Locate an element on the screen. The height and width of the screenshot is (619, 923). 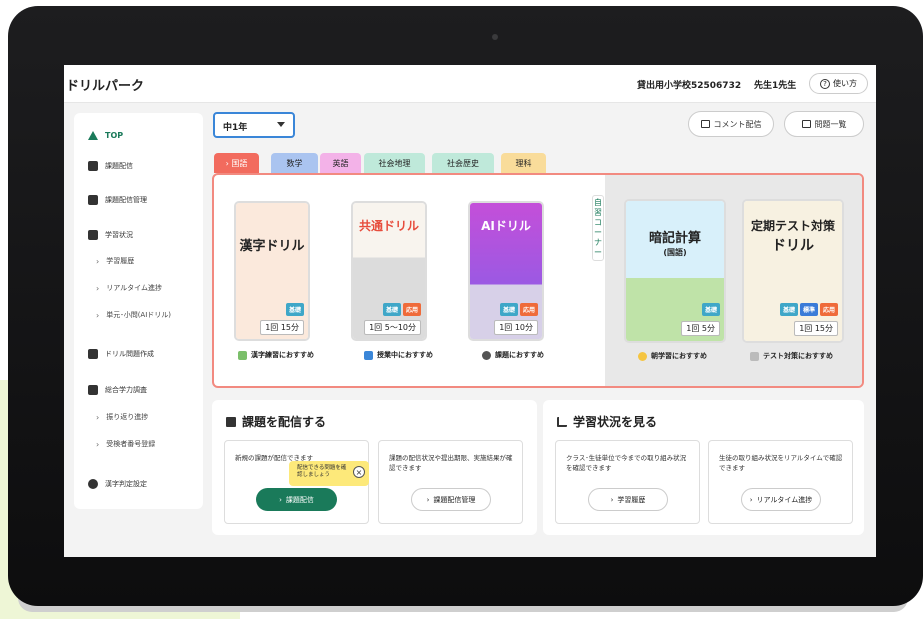
comment-button: コメント配信 is located at coordinates (731, 124).